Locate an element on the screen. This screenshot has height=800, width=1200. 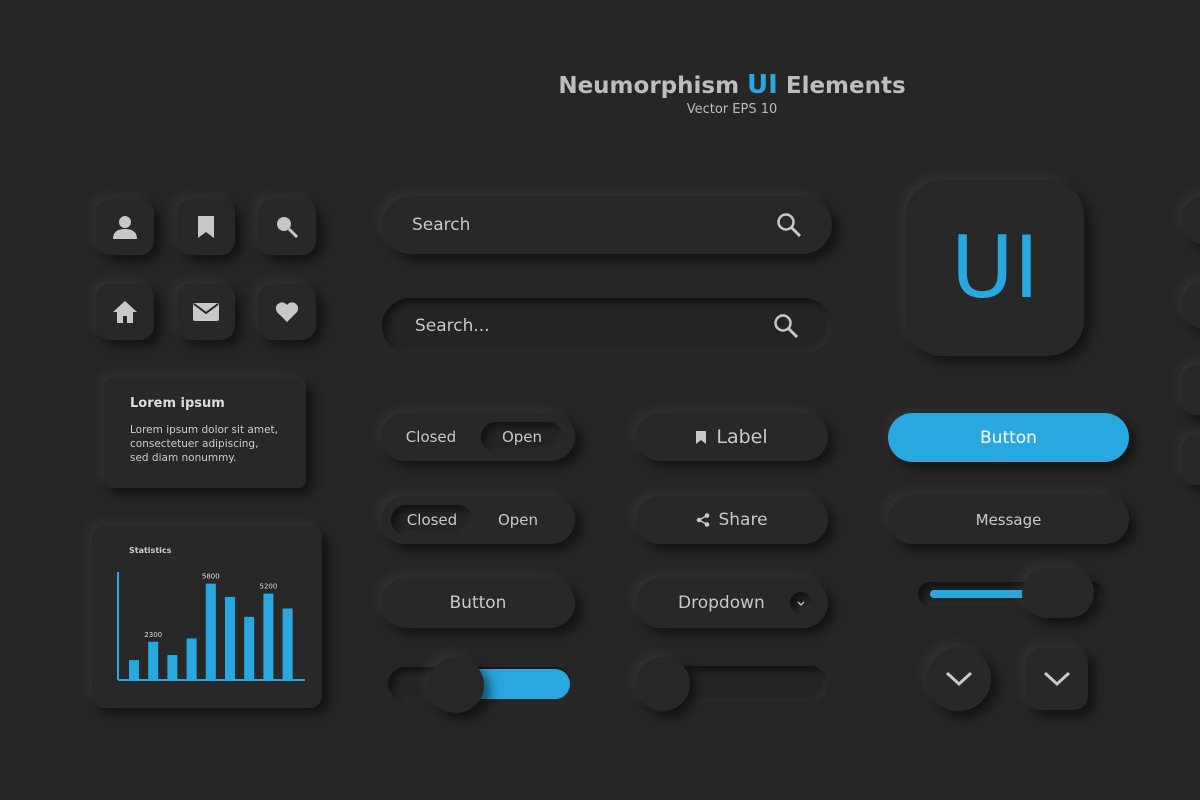
search-button is located at coordinates (287, 227).